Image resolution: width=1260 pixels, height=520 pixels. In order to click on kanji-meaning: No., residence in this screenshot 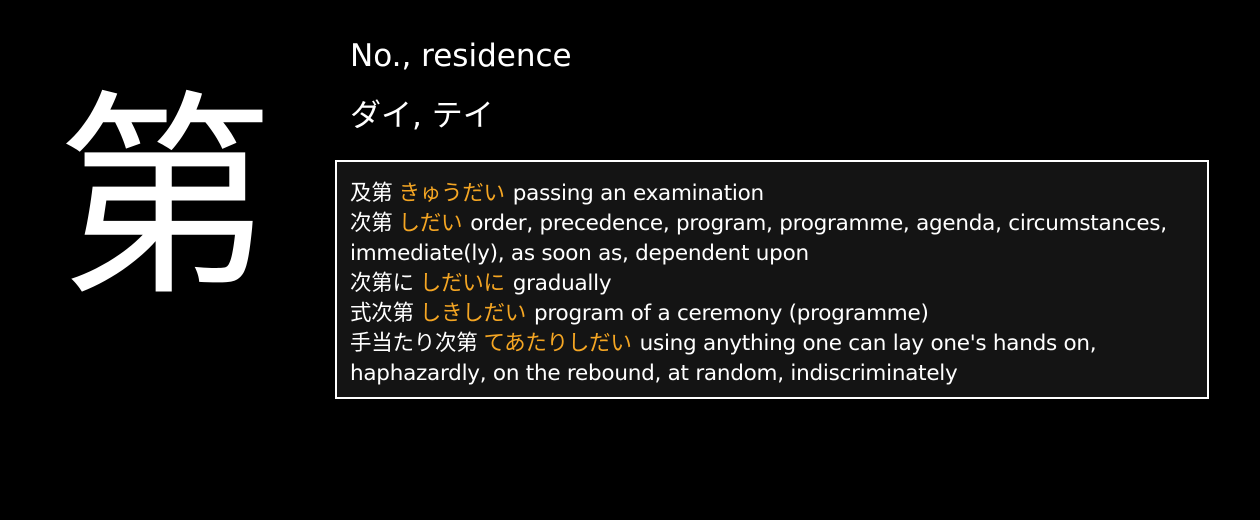, I will do `click(461, 56)`.